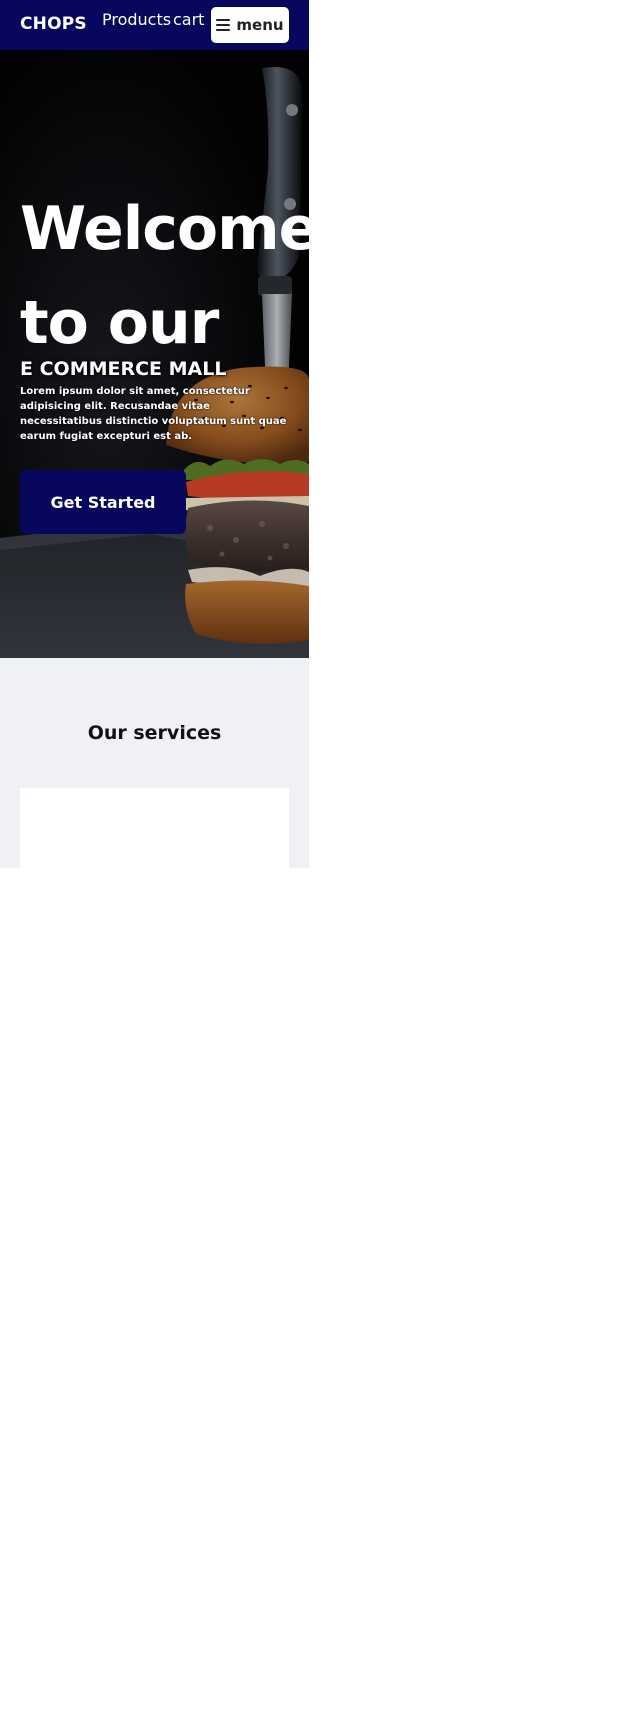 This screenshot has width=618, height=1736. What do you see at coordinates (154, 828) in the screenshot?
I see `service-card` at bounding box center [154, 828].